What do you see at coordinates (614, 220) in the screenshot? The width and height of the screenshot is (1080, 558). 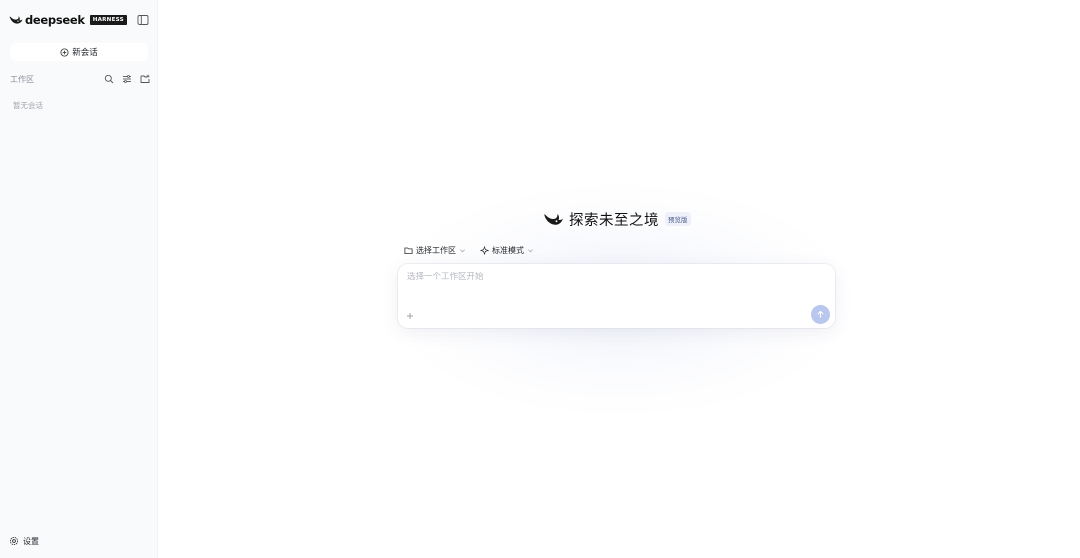 I see `page-title: 探索未至之境` at bounding box center [614, 220].